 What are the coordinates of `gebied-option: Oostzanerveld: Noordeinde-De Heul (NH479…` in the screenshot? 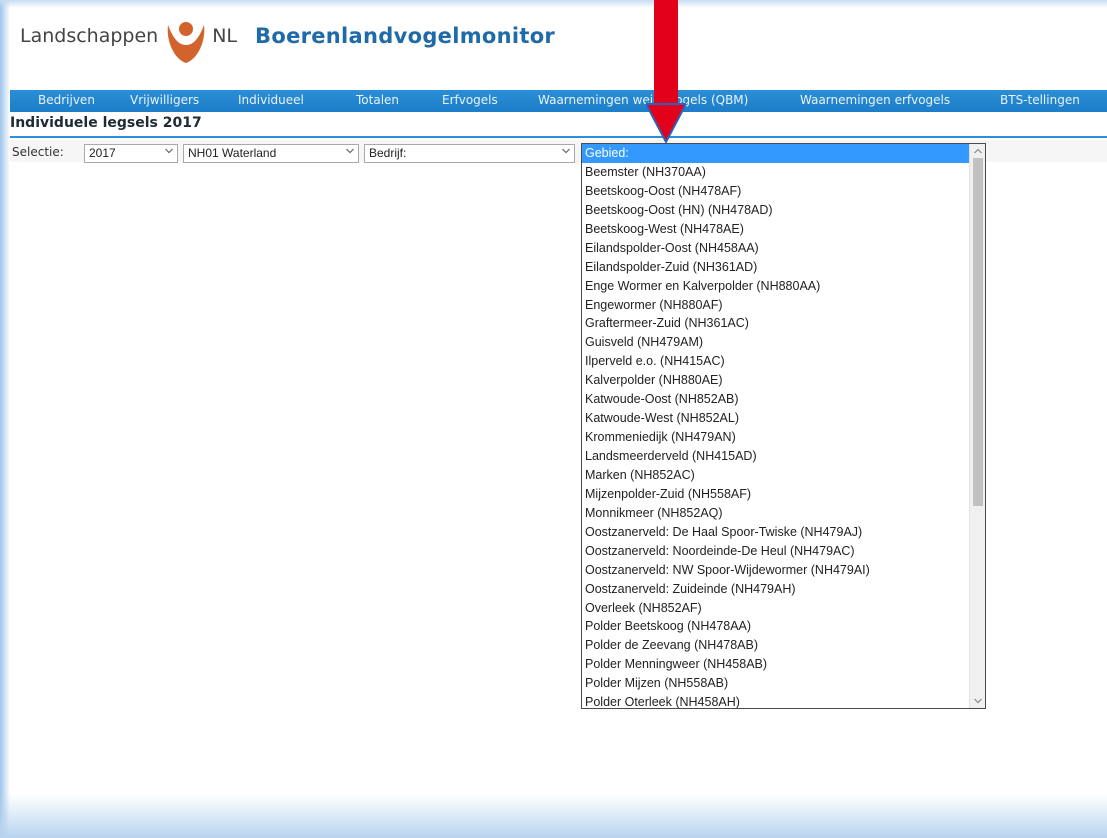 It's located at (776, 551).